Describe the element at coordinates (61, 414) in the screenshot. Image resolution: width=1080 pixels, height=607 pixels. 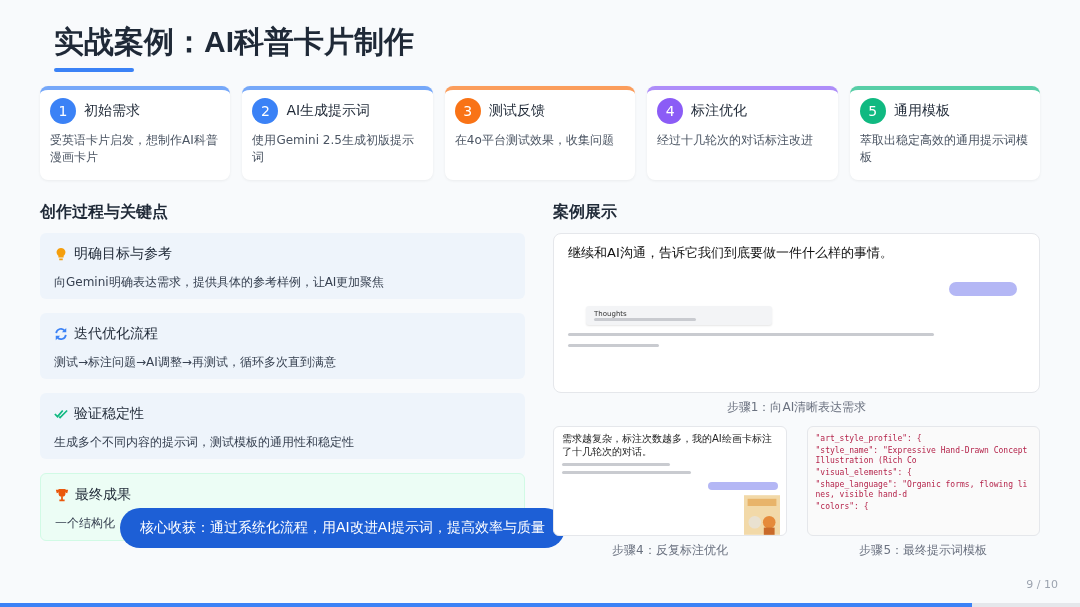
I see `double-check-icon` at that location.